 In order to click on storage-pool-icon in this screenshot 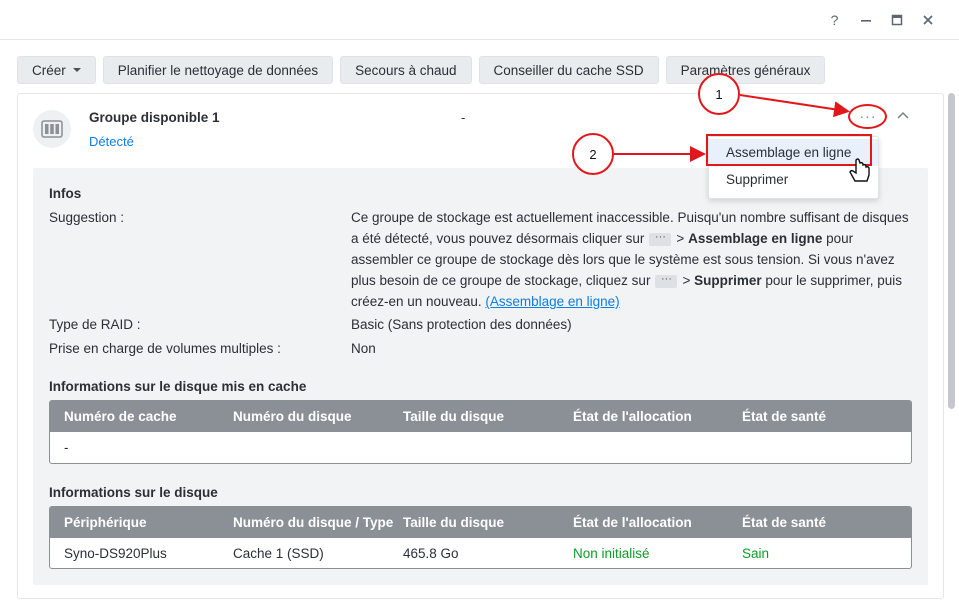, I will do `click(52, 129)`.